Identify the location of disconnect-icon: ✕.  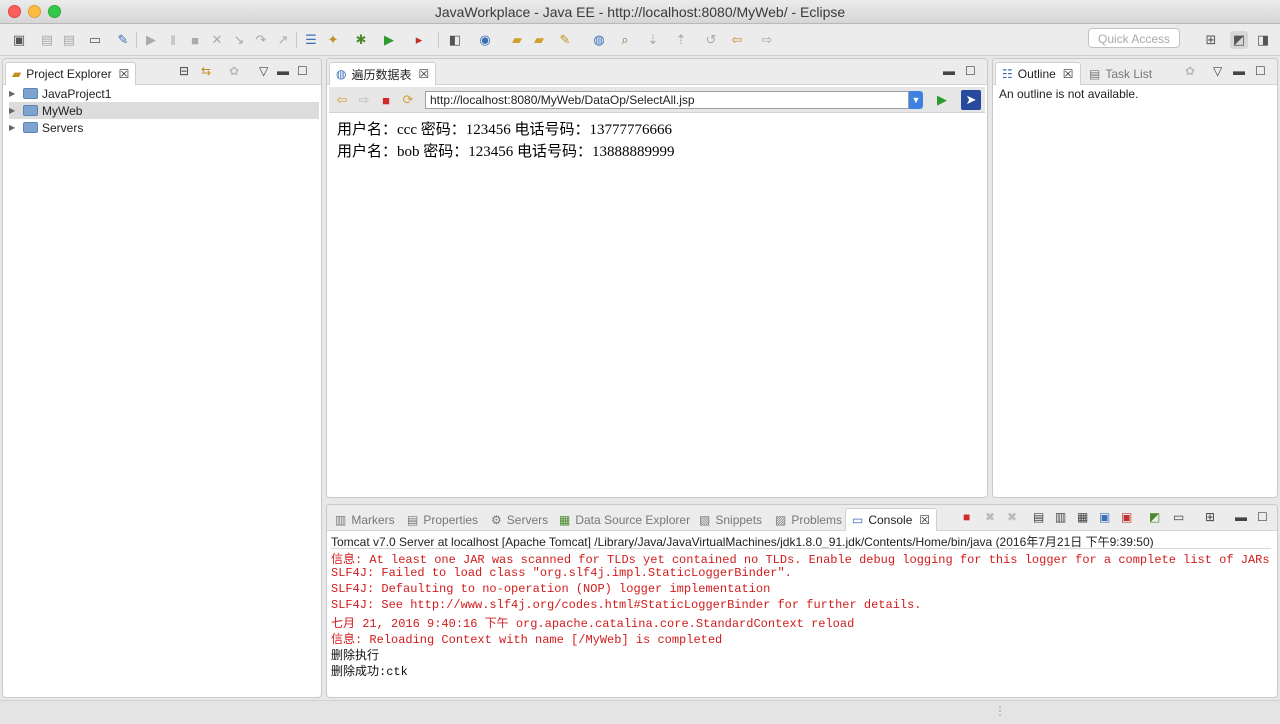
(217, 40).